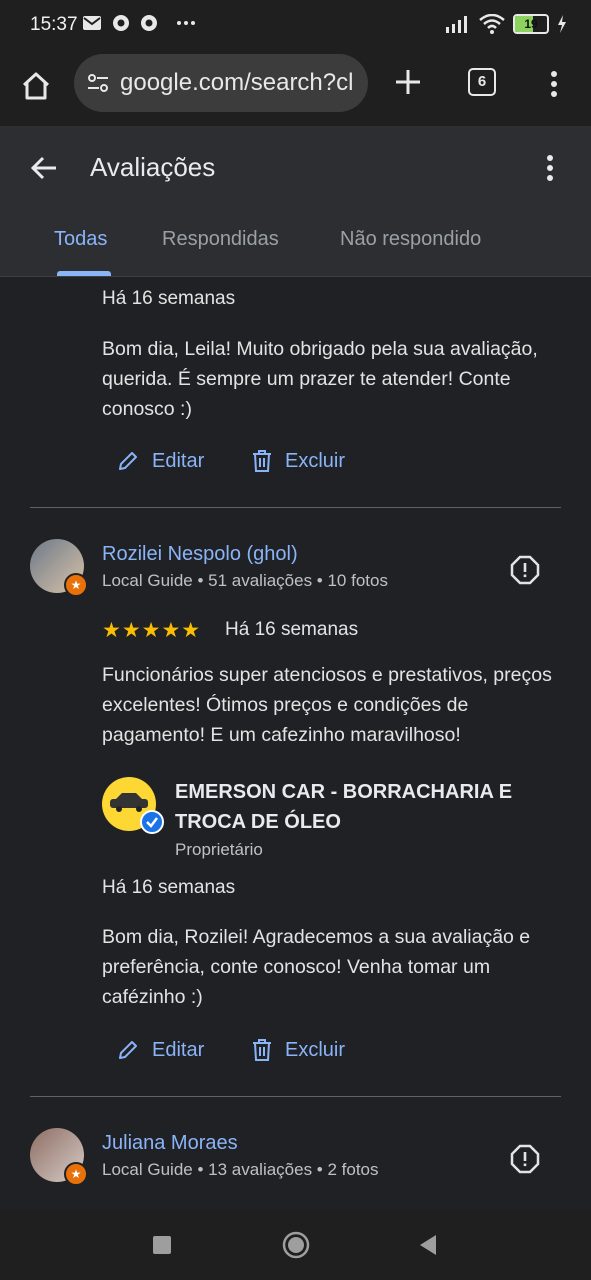  I want to click on tab-switcher-button: 6, so click(482, 82).